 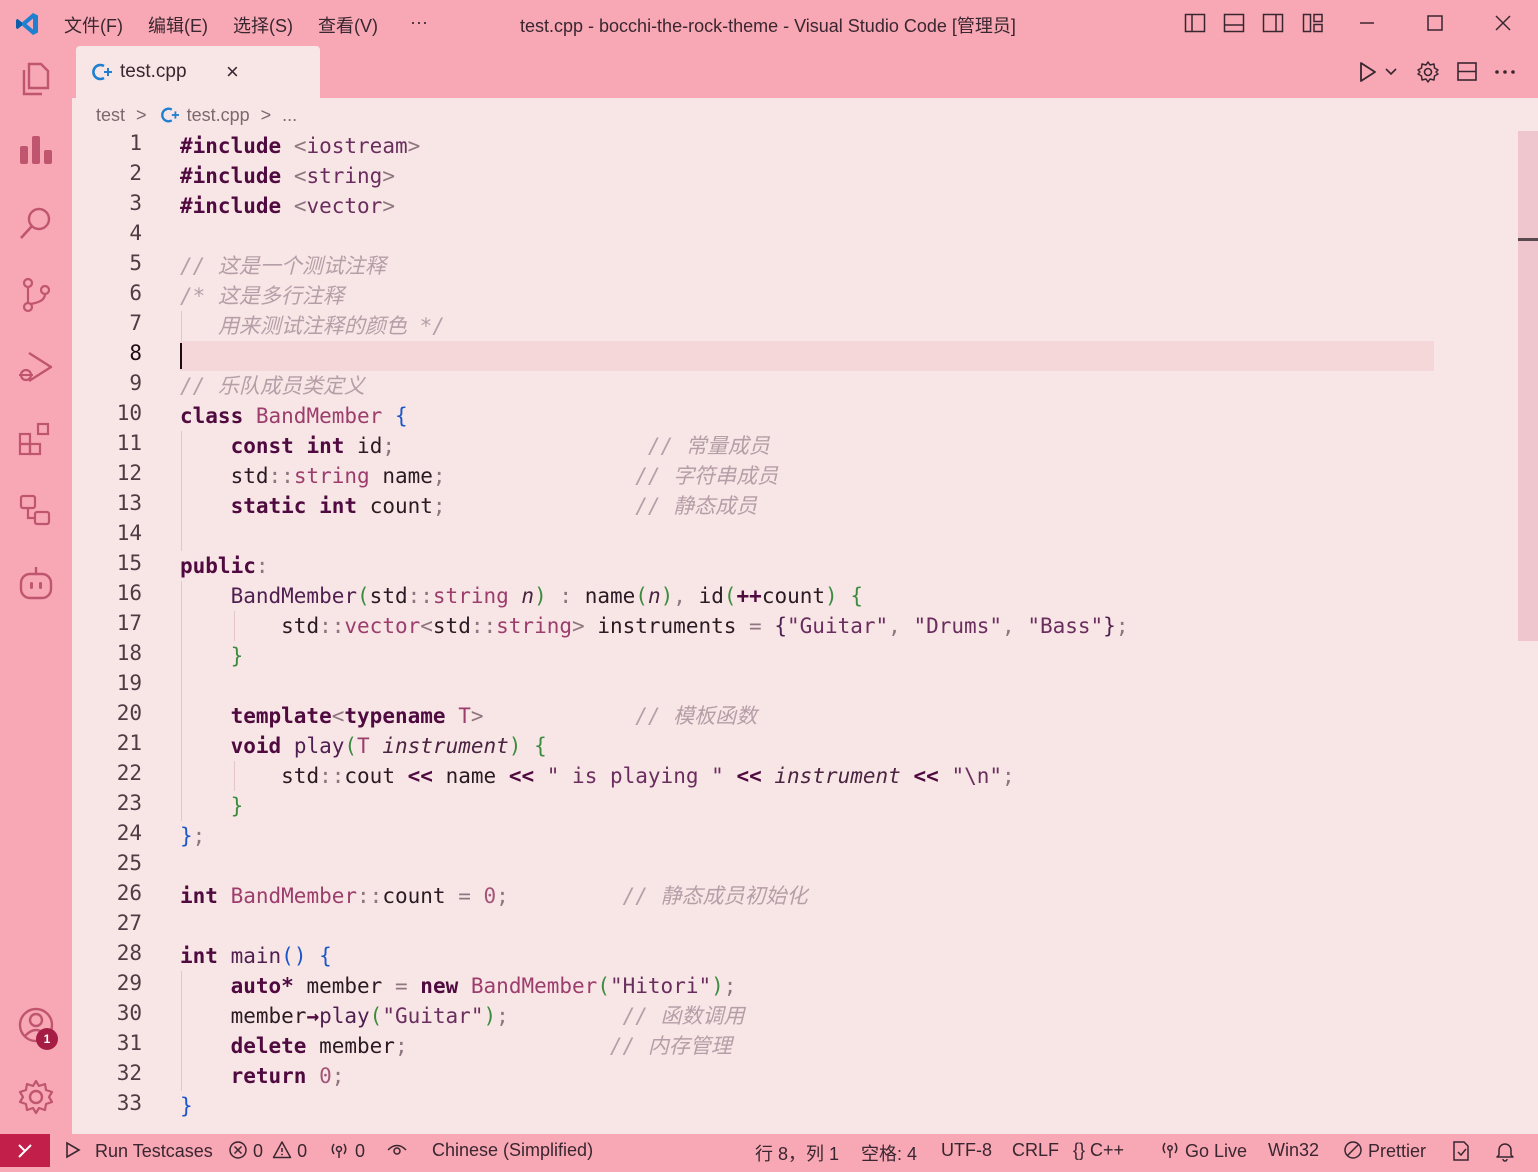 What do you see at coordinates (135, 293) in the screenshot?
I see `line-number: 6` at bounding box center [135, 293].